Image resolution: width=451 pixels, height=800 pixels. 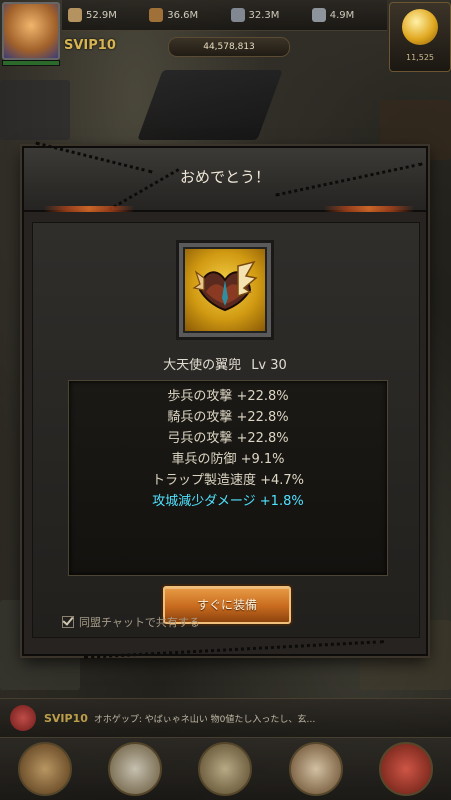 What do you see at coordinates (420, 27) in the screenshot?
I see `gold-coin-icon` at bounding box center [420, 27].